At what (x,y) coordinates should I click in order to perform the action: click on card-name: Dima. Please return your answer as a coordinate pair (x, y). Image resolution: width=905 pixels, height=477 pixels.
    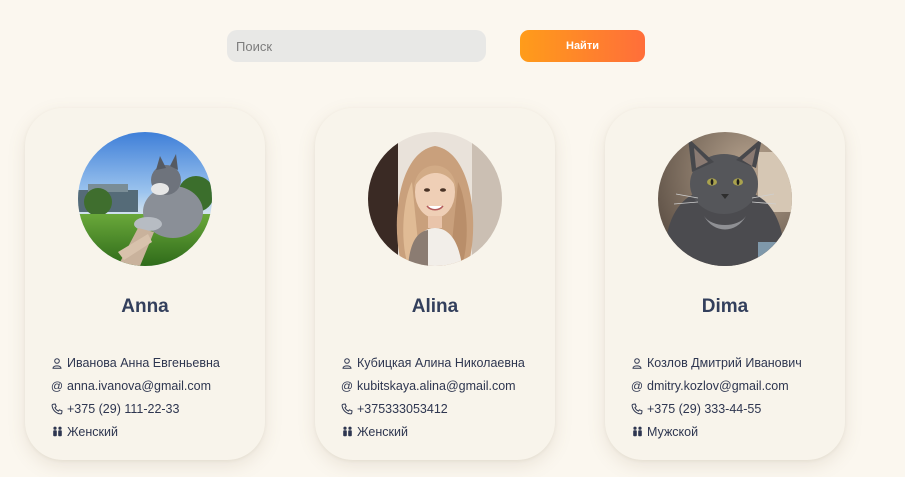
    Looking at the image, I should click on (725, 306).